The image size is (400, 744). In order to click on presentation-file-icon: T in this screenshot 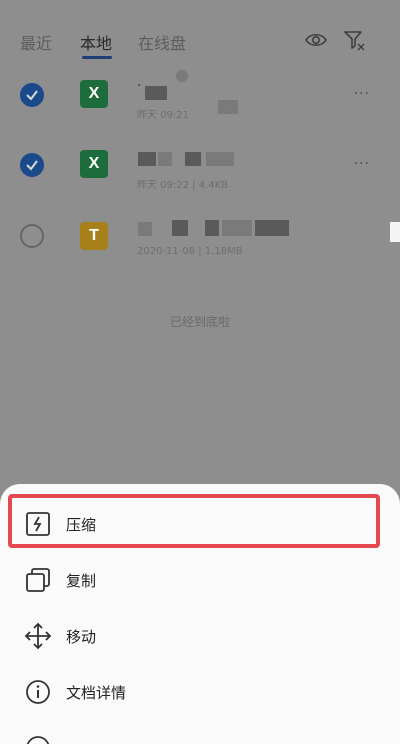, I will do `click(94, 236)`.